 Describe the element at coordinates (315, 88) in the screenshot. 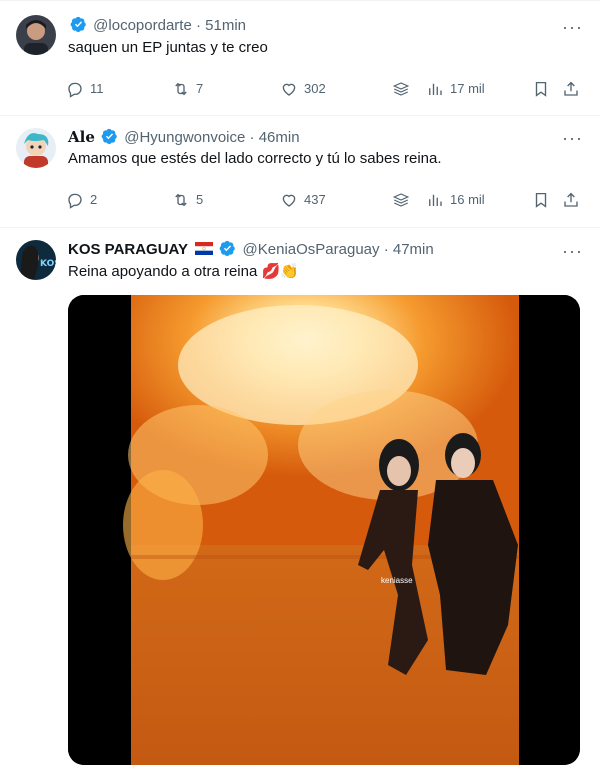

I see `like-count: 302` at that location.